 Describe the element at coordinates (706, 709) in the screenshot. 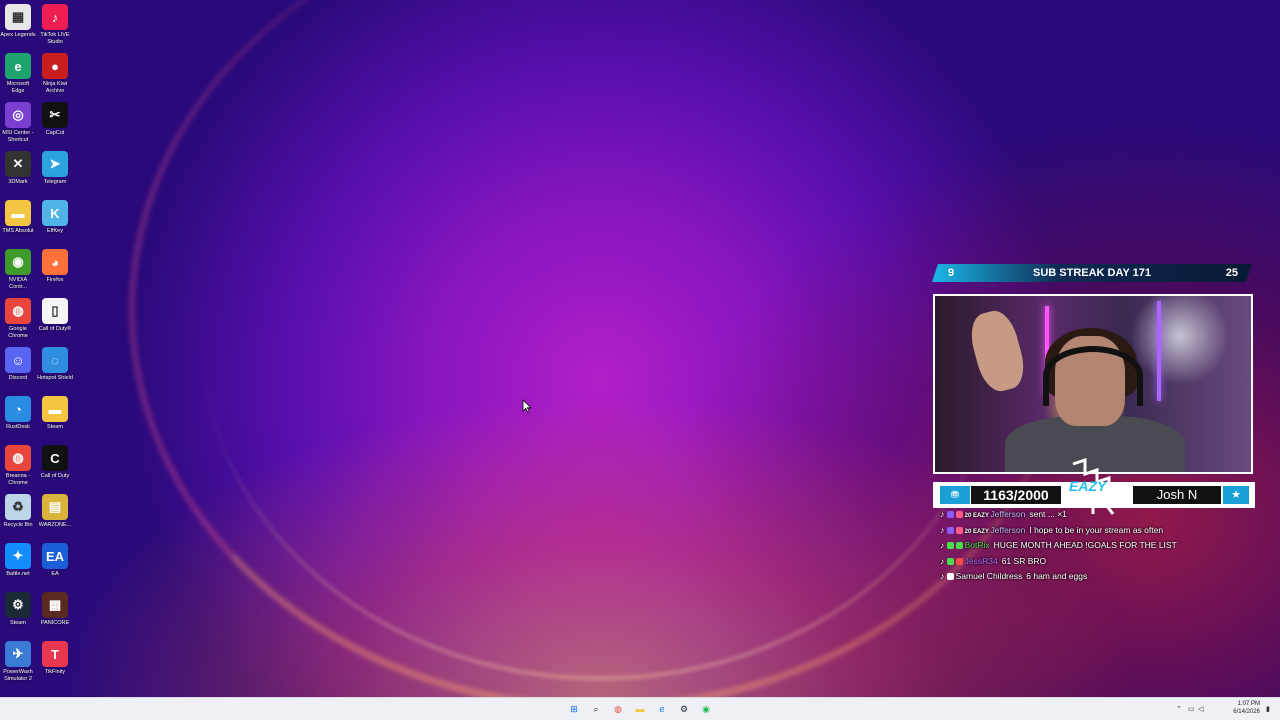

I see `spotify-icon: ◉` at that location.